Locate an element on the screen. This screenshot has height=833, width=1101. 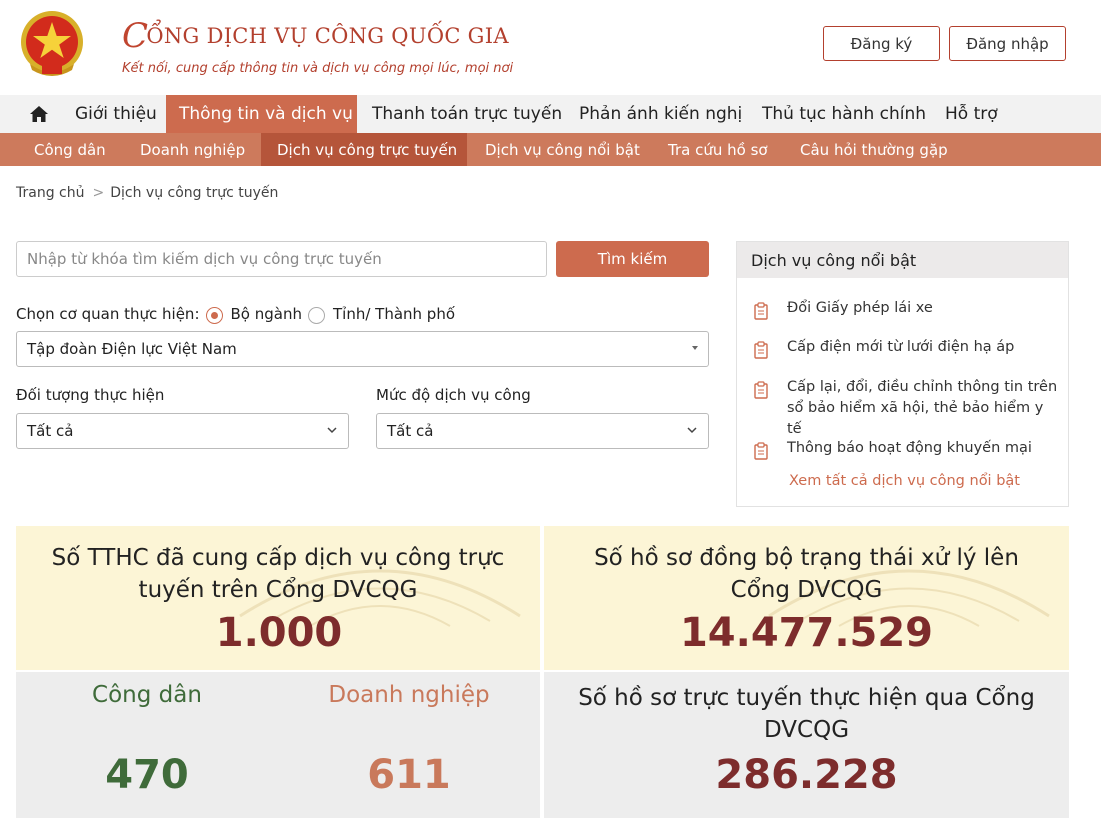
level-label: Mức độ dịch vụ công is located at coordinates (453, 395).